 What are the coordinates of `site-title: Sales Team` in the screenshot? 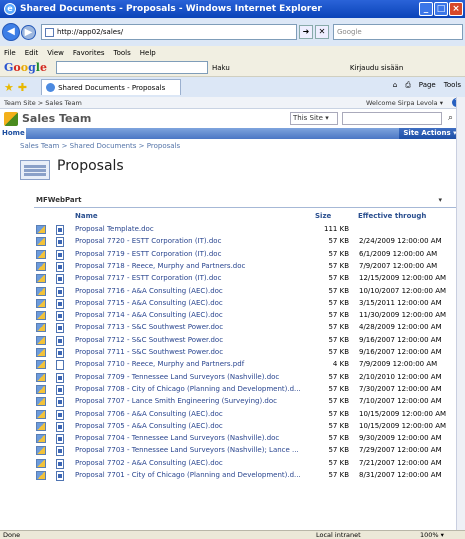 It's located at (56, 118).